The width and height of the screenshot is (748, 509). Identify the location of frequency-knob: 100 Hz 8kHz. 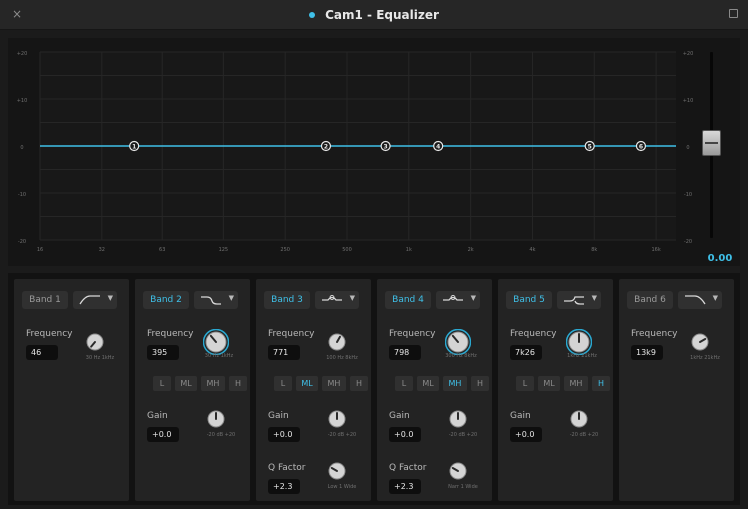
(342, 346).